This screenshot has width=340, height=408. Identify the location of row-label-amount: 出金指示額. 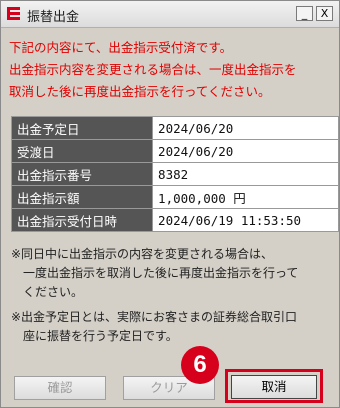
(82, 197).